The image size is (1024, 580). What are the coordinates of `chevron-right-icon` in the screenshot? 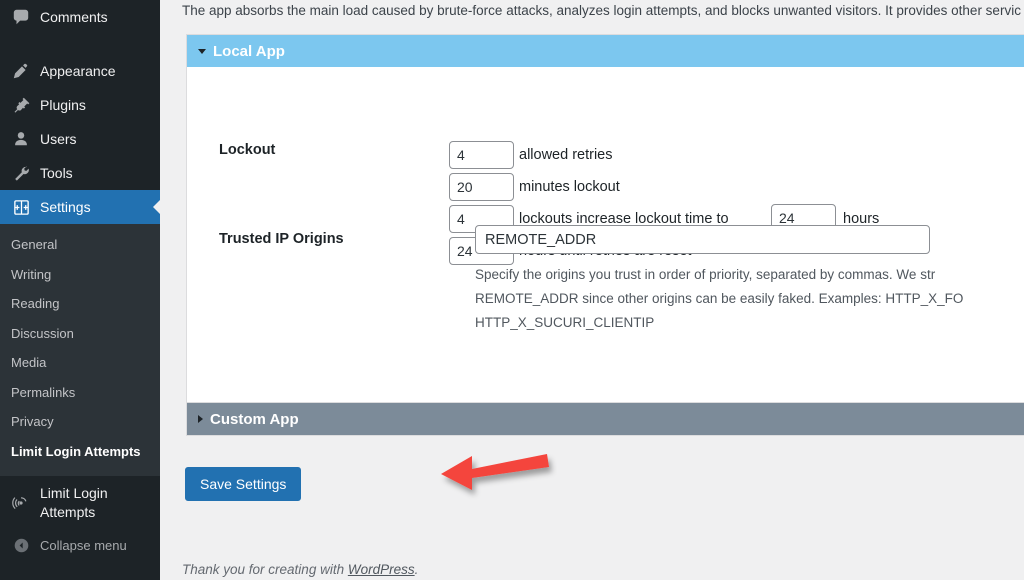 It's located at (200, 419).